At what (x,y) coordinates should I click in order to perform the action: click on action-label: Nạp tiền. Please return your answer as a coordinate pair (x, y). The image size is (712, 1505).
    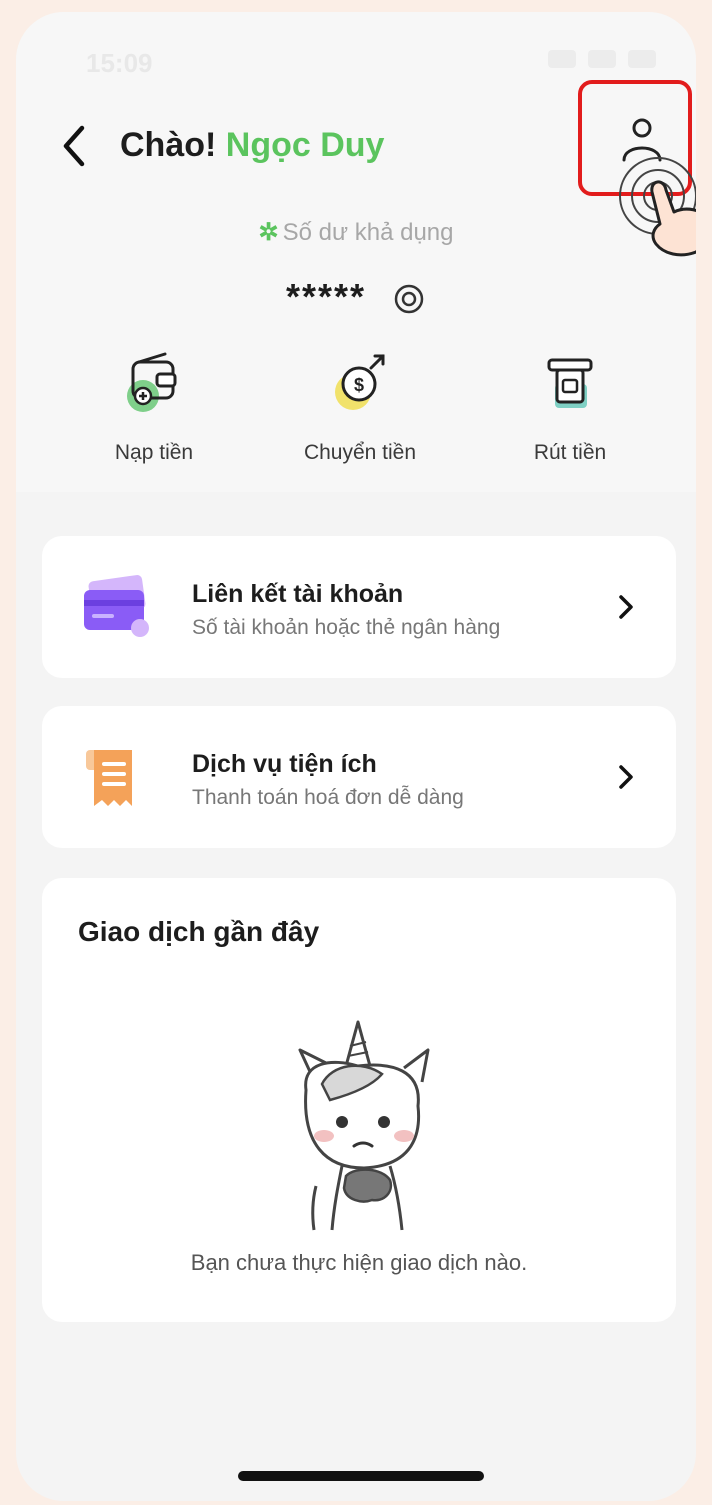
    Looking at the image, I should click on (154, 452).